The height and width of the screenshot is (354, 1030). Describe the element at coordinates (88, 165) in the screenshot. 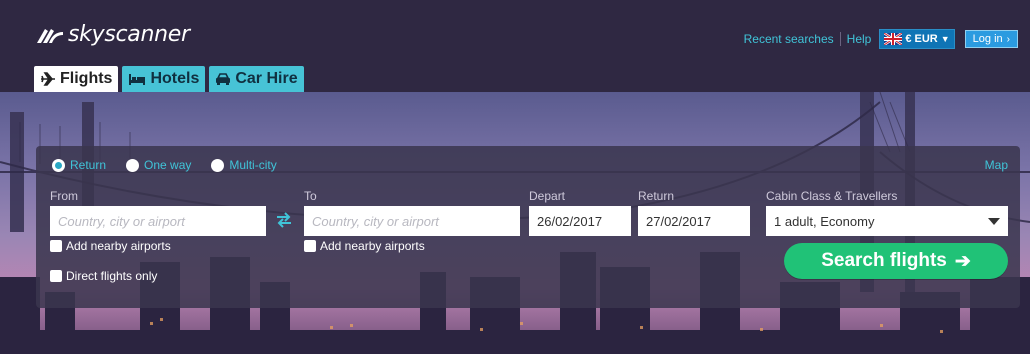

I see `radio-label: Return` at that location.